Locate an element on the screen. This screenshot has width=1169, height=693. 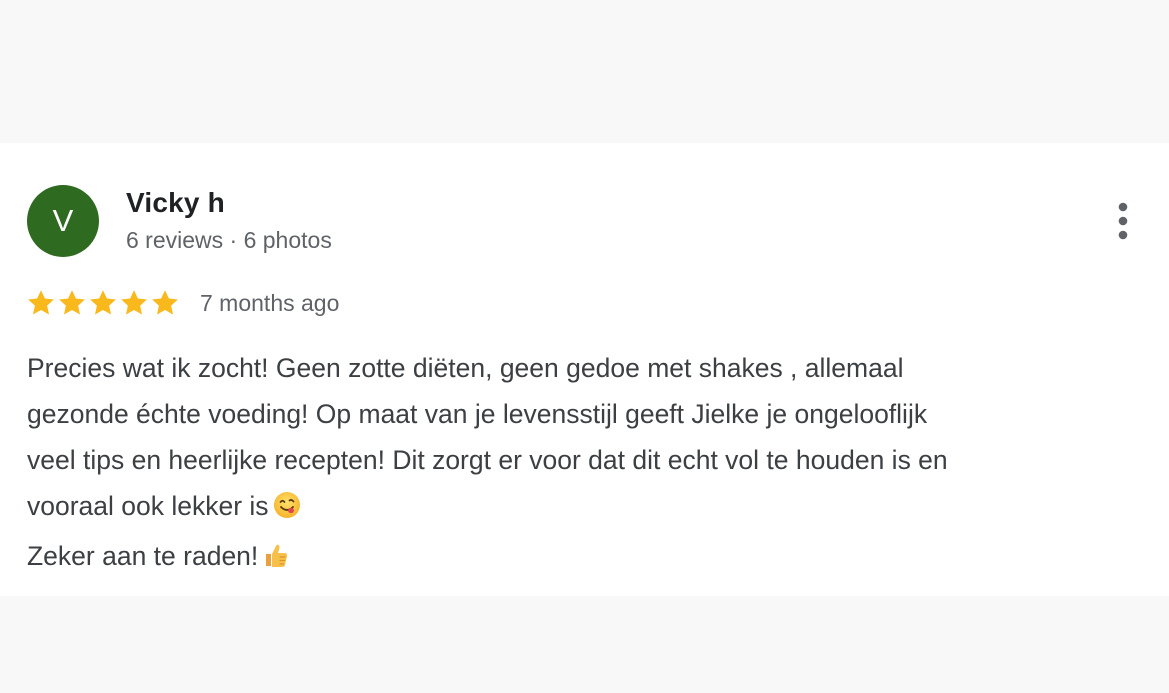
review-line: Zeker aan te raden! is located at coordinates (584, 558).